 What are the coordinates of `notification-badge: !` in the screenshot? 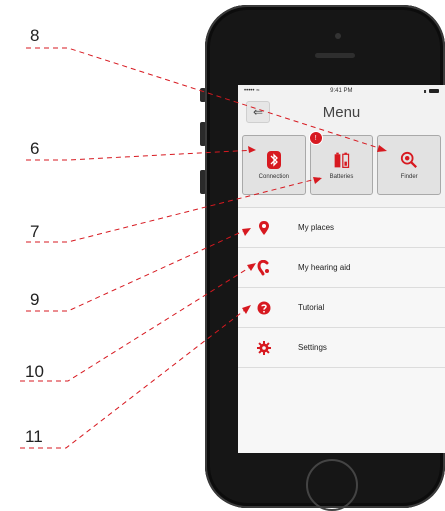 It's located at (315, 138).